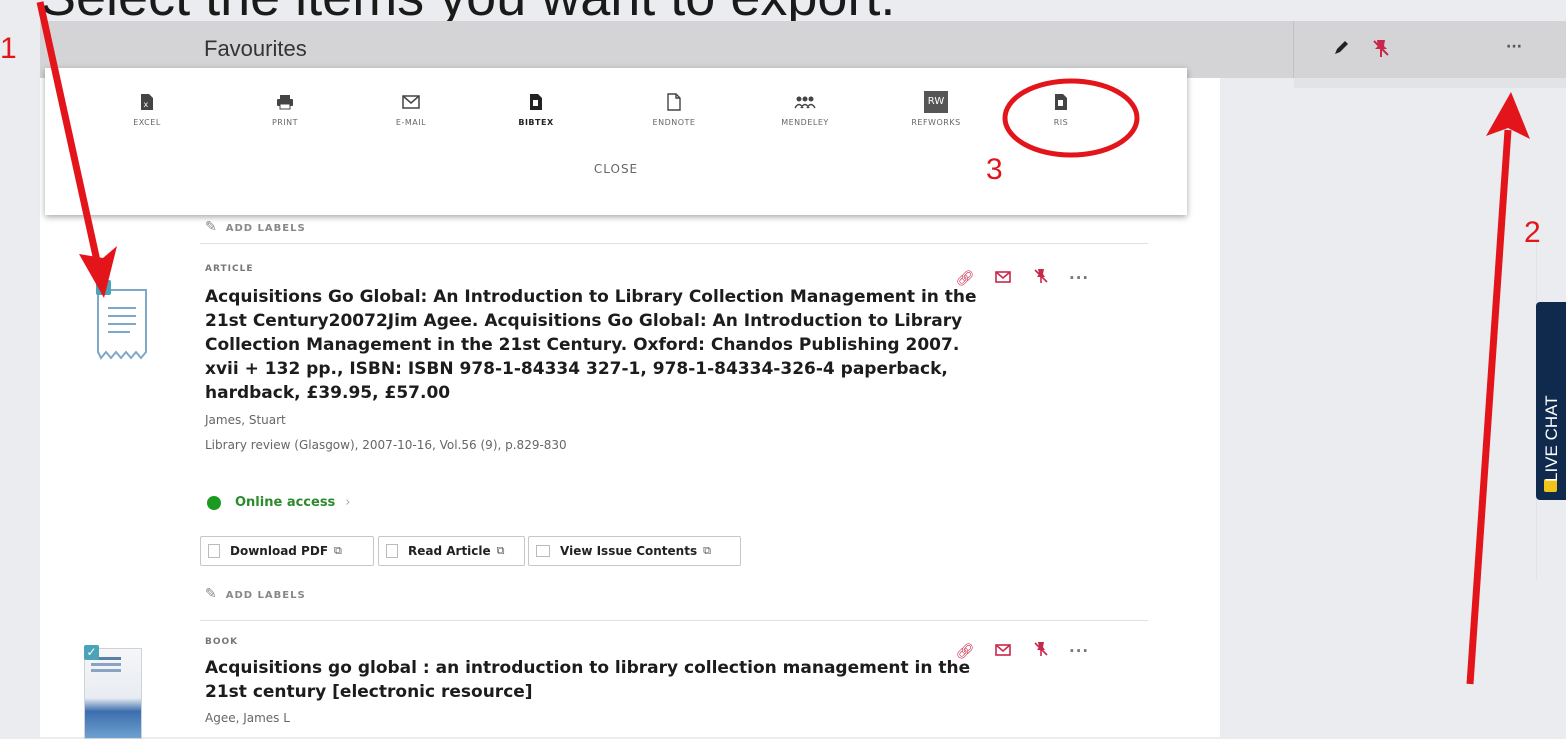 The height and width of the screenshot is (739, 1566). I want to click on callout-number-3: 3, so click(994, 169).